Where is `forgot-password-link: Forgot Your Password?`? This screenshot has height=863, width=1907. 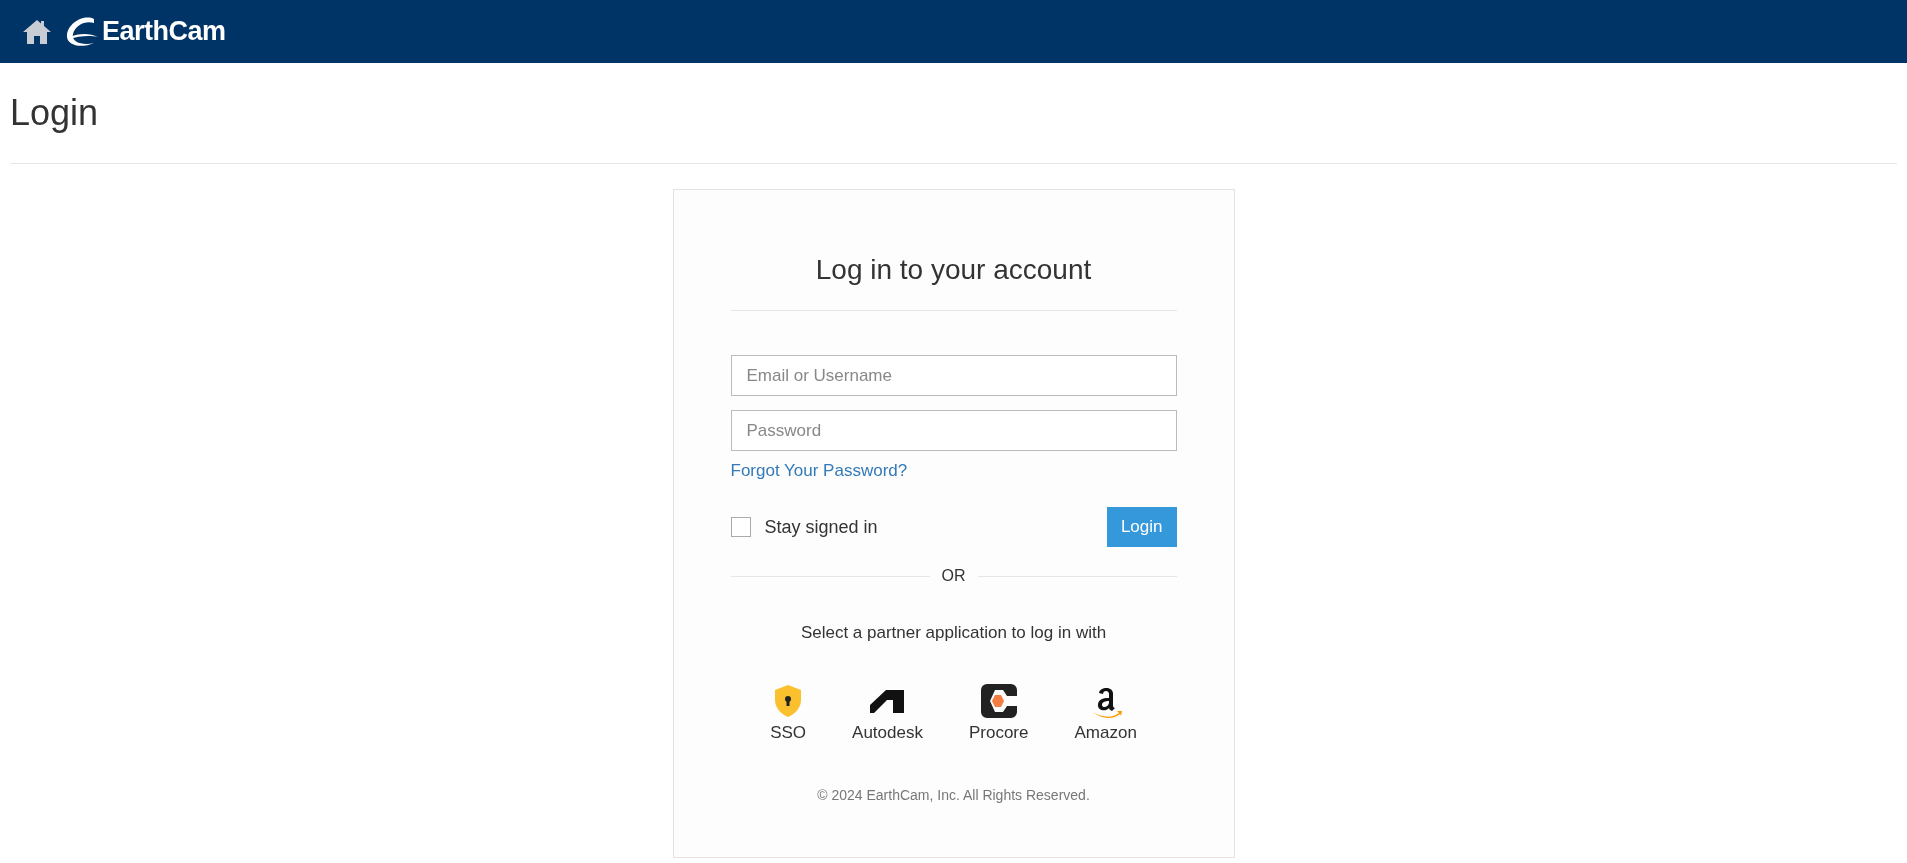
forgot-password-link: Forgot Your Password? is located at coordinates (819, 471).